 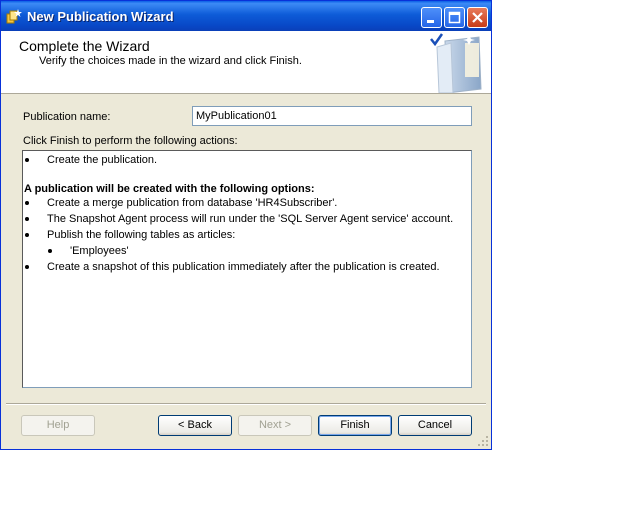 I want to click on wizard-checklist-icon, so click(x=456, y=63).